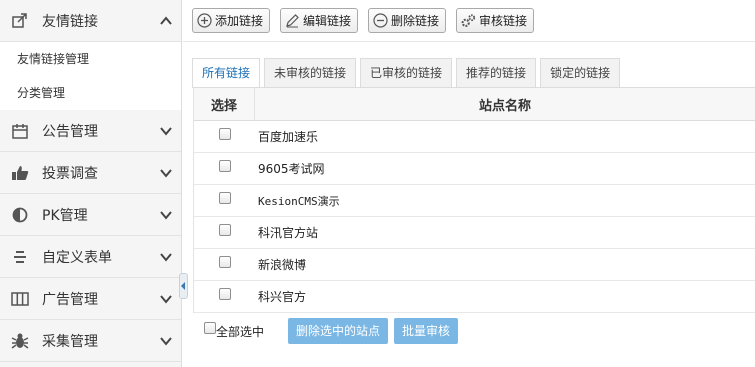 The height and width of the screenshot is (367, 755). Describe the element at coordinates (496, 72) in the screenshot. I see `tab-recommended-links: 推荐的链接` at that location.